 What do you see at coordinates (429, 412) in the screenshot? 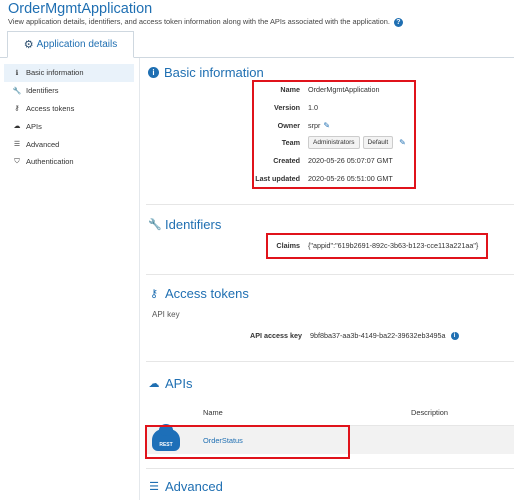
I see `column-header-description: Description` at bounding box center [429, 412].